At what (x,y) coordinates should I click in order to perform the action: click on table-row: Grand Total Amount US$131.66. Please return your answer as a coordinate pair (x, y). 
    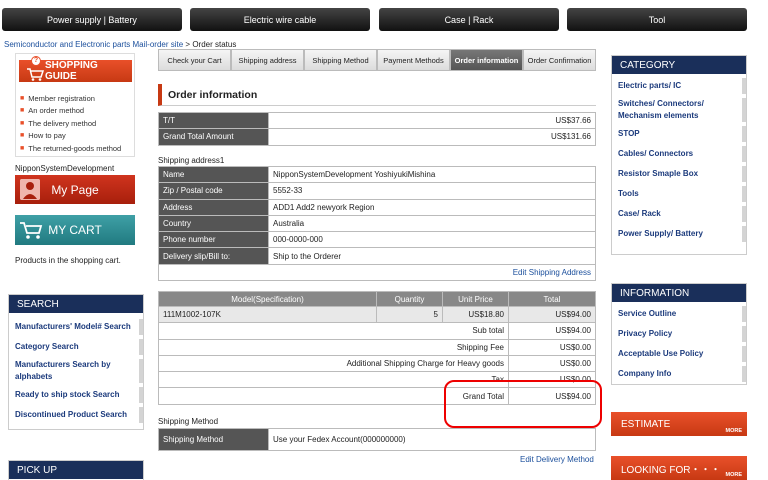
    Looking at the image, I should click on (377, 137).